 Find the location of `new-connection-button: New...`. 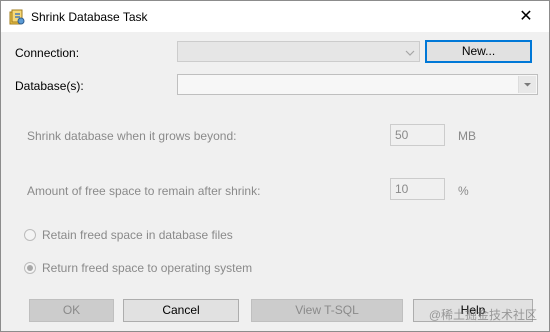

new-connection-button: New... is located at coordinates (478, 51).